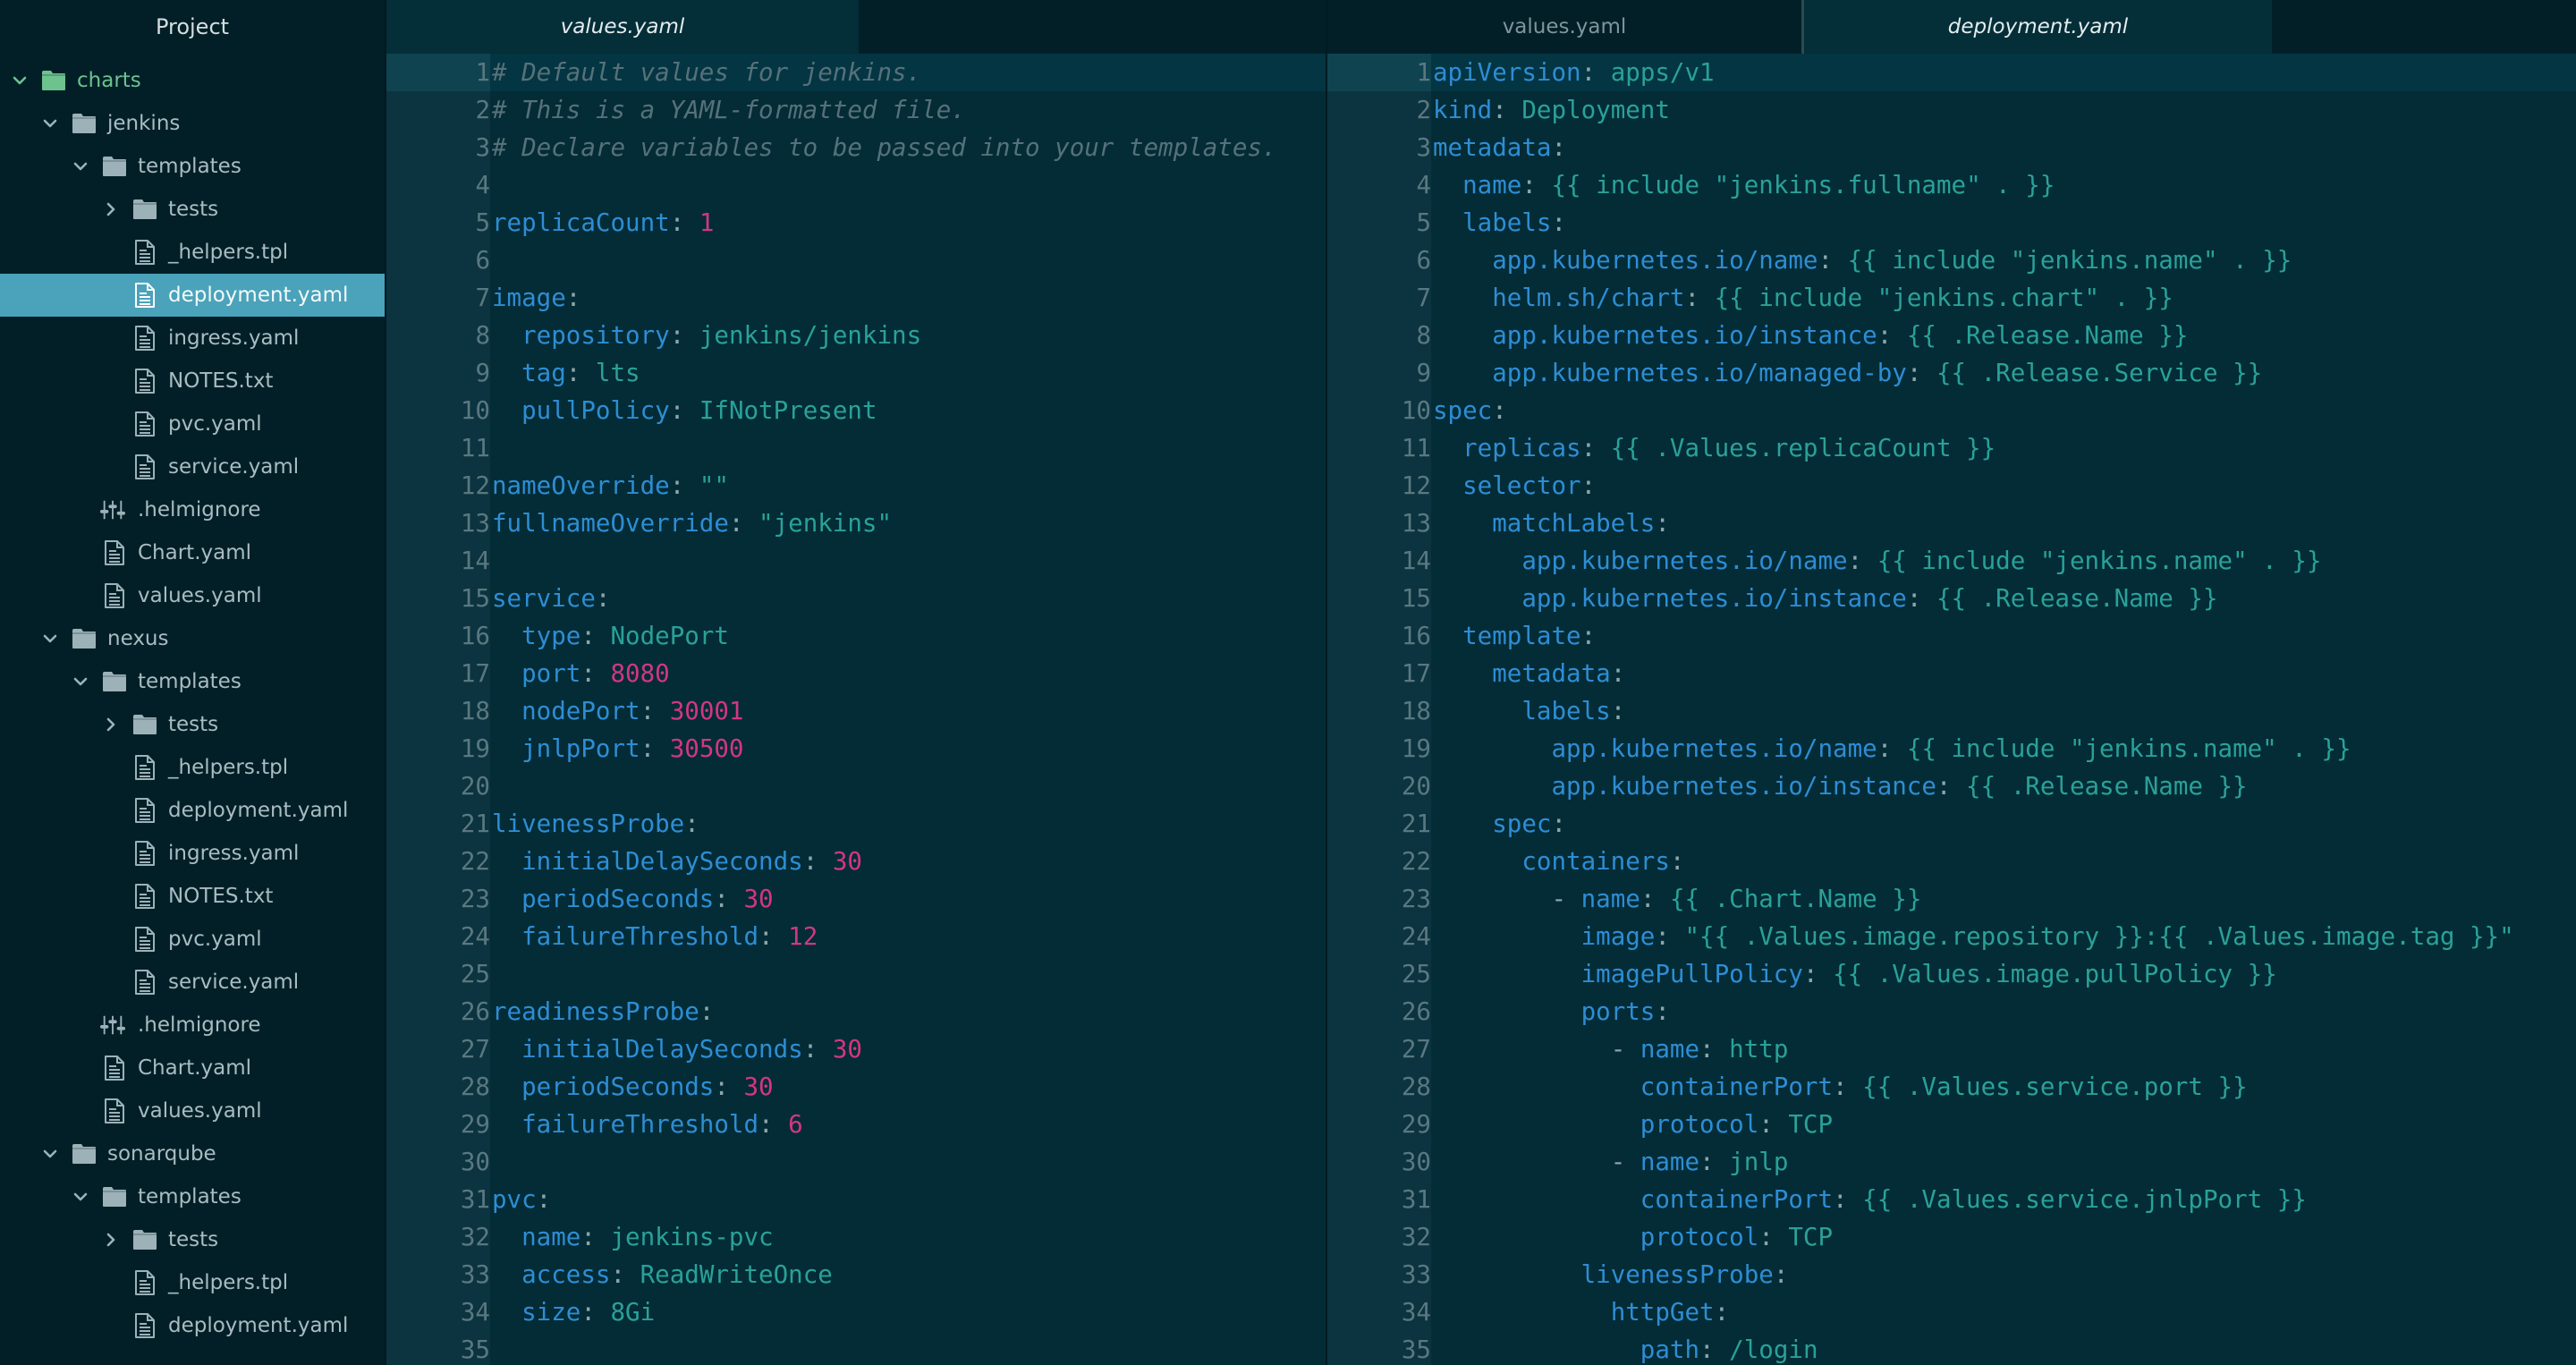  What do you see at coordinates (192, 381) in the screenshot?
I see `tree-file: NOTES.txt` at bounding box center [192, 381].